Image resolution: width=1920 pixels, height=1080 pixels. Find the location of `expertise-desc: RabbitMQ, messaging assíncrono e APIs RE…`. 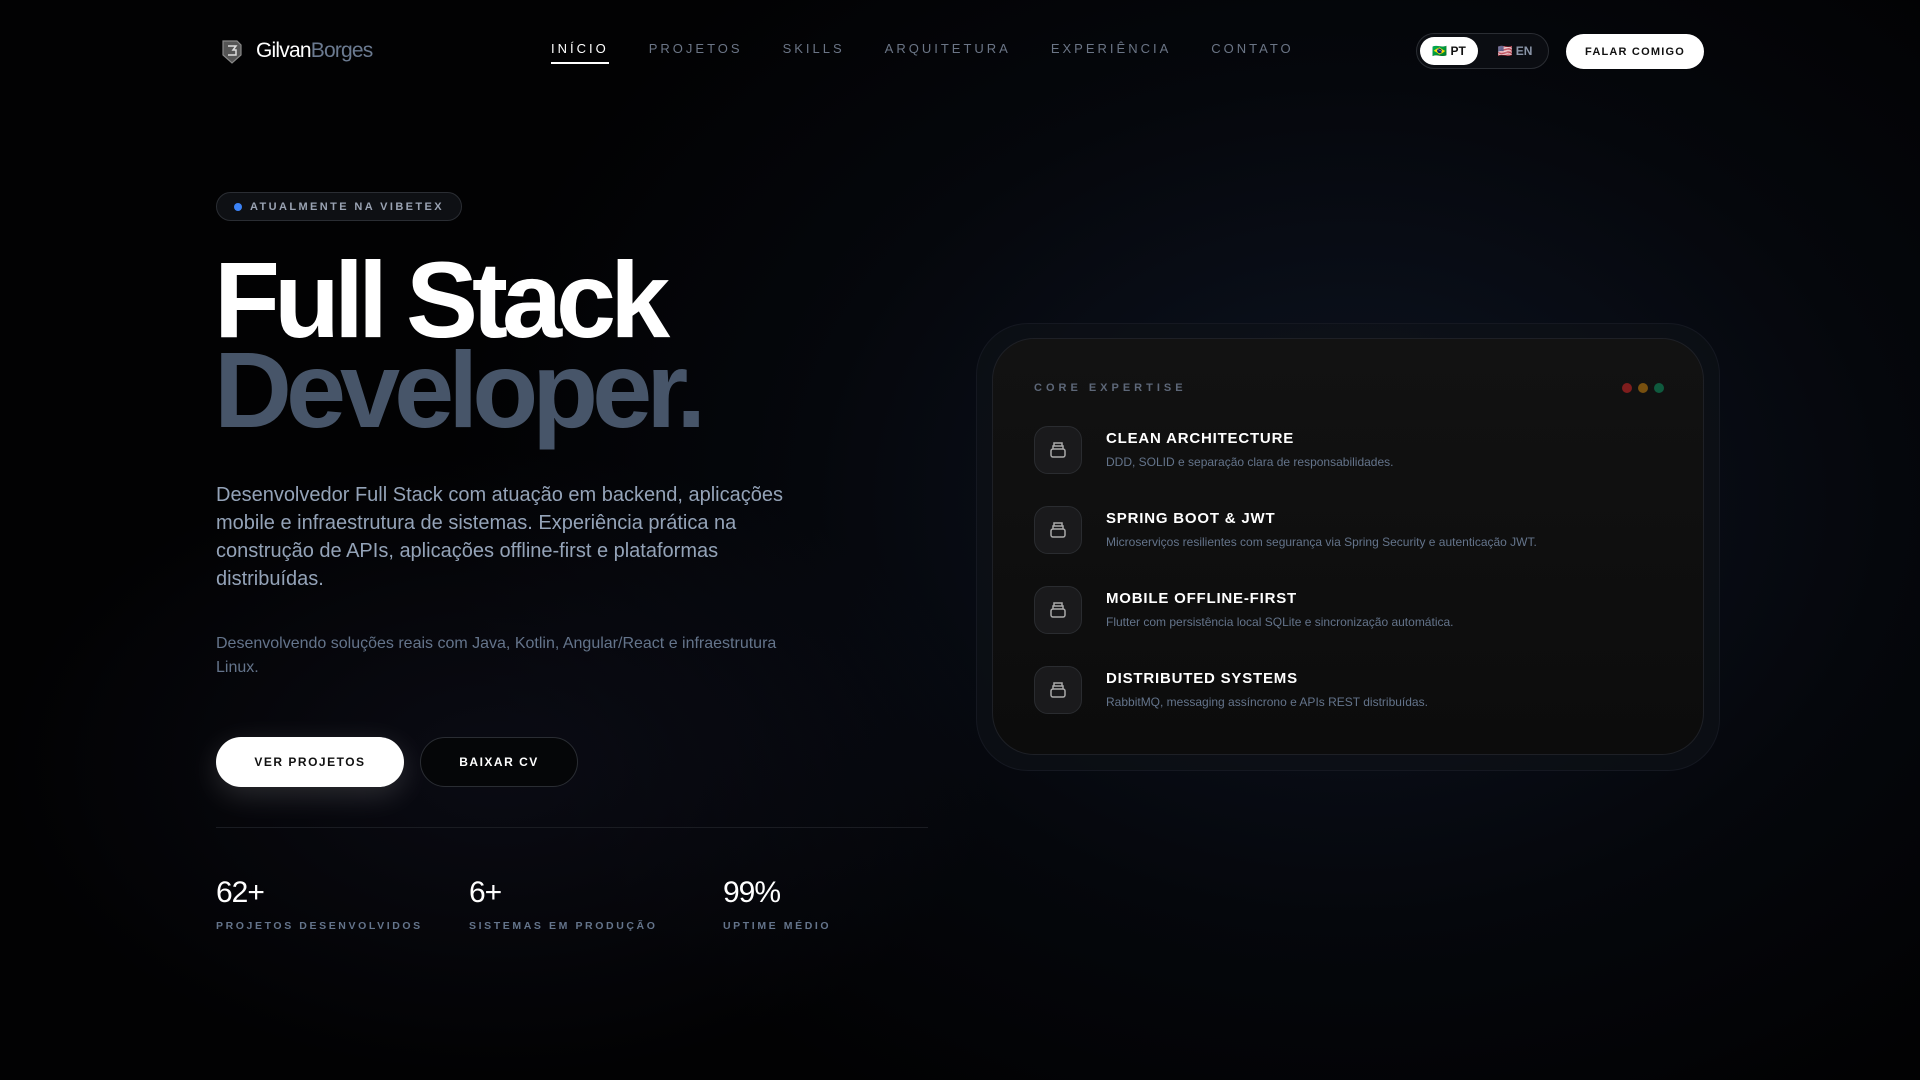

expertise-desc: RabbitMQ, messaging assíncrono e APIs RE… is located at coordinates (1267, 702).